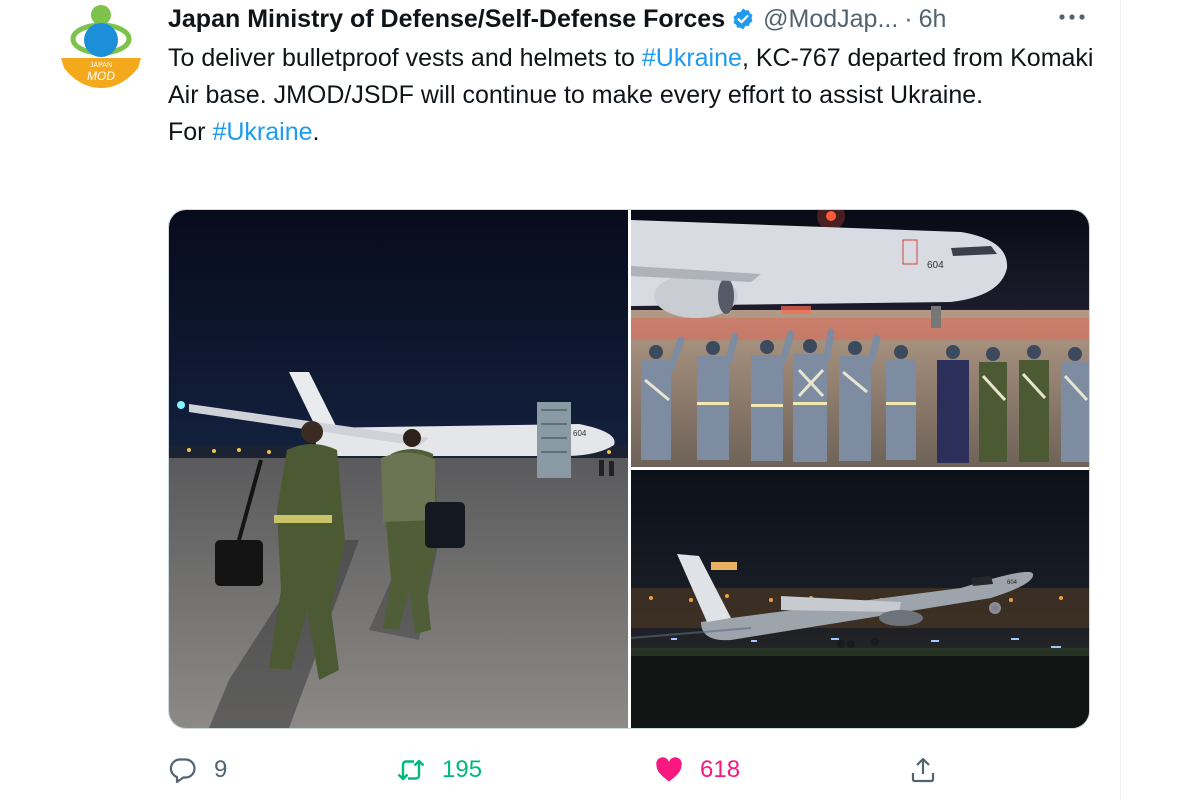 This screenshot has height=800, width=1200. I want to click on retweet-icon, so click(411, 770).